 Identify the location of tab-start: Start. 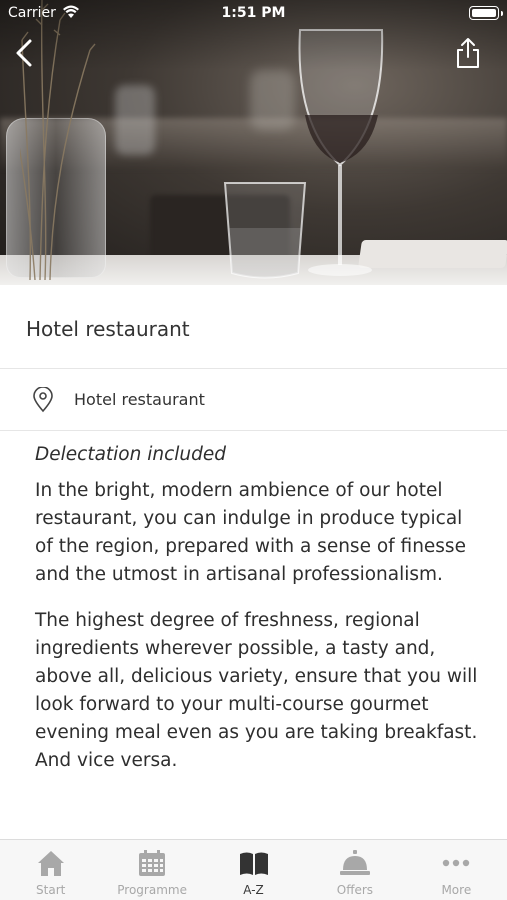
(50, 870).